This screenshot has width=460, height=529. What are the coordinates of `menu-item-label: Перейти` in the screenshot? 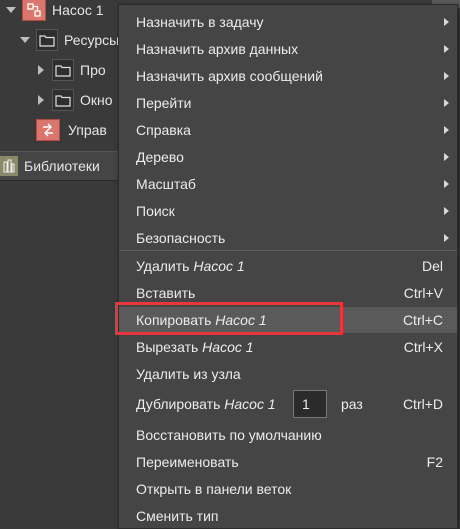 It's located at (164, 103).